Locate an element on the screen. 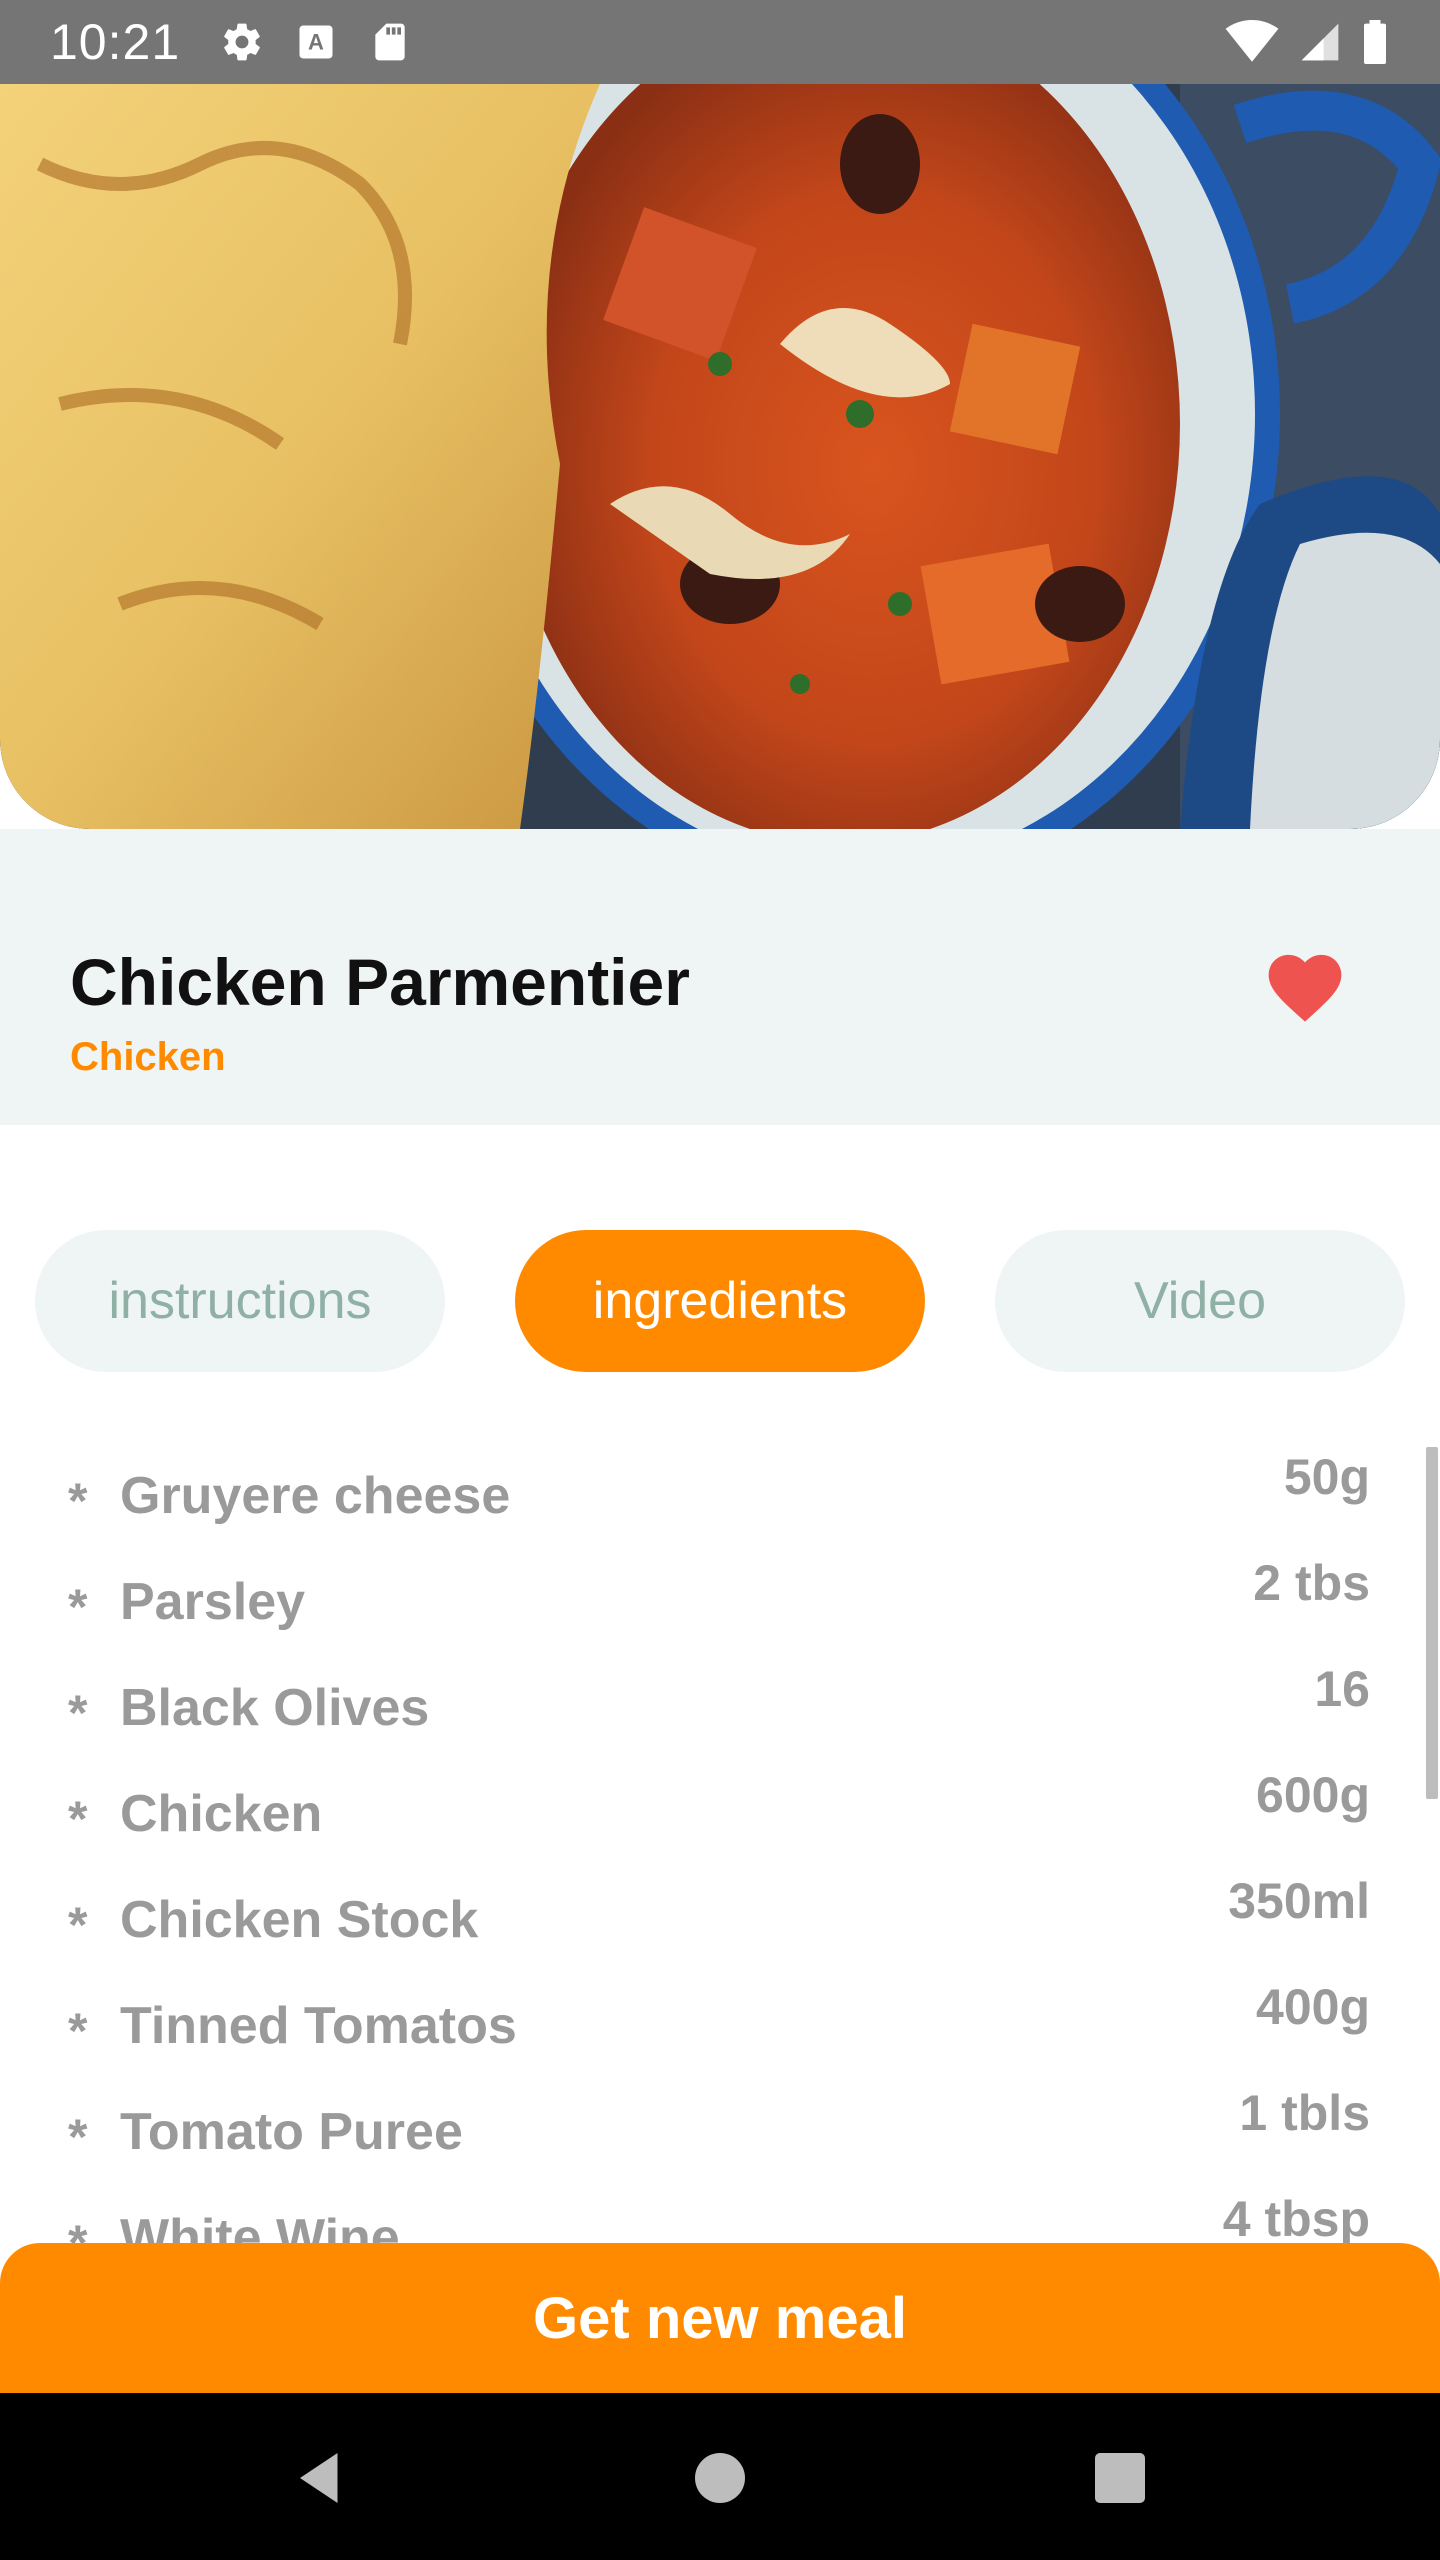  favorite-button is located at coordinates (1305, 984).